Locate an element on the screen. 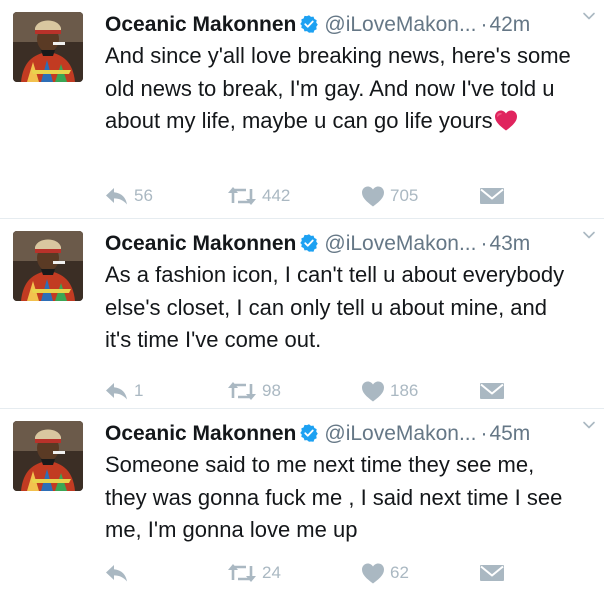  tweet-header: Oceanic Makonnen @iLoveMakon... ·42m is located at coordinates (346, 25).